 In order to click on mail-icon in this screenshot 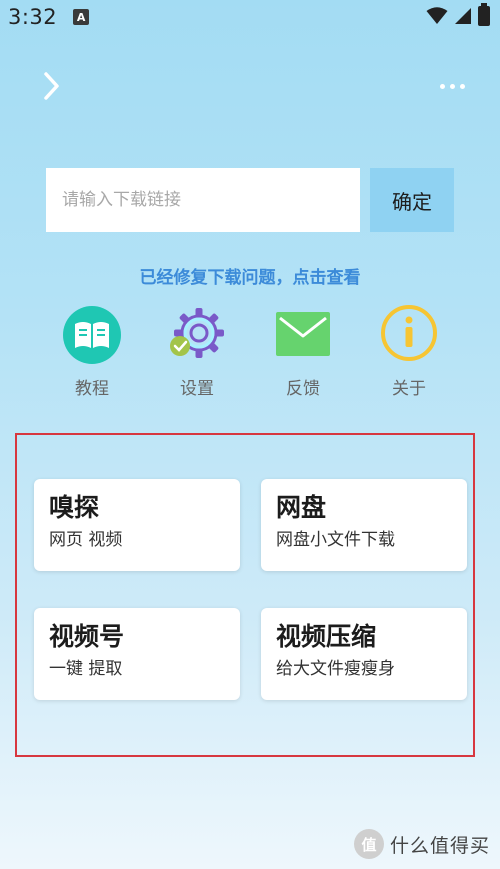, I will do `click(303, 335)`.